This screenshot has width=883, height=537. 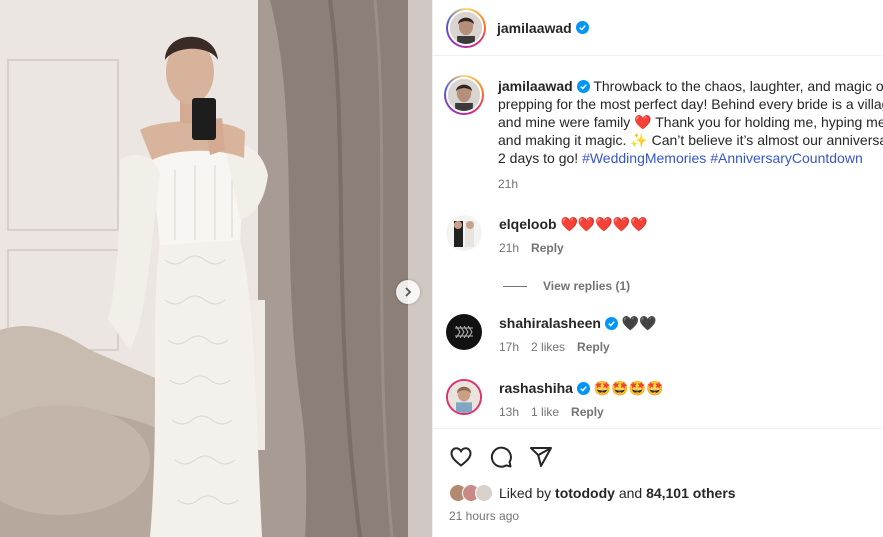 What do you see at coordinates (658, 28) in the screenshot?
I see `post-header: jamilaawad` at bounding box center [658, 28].